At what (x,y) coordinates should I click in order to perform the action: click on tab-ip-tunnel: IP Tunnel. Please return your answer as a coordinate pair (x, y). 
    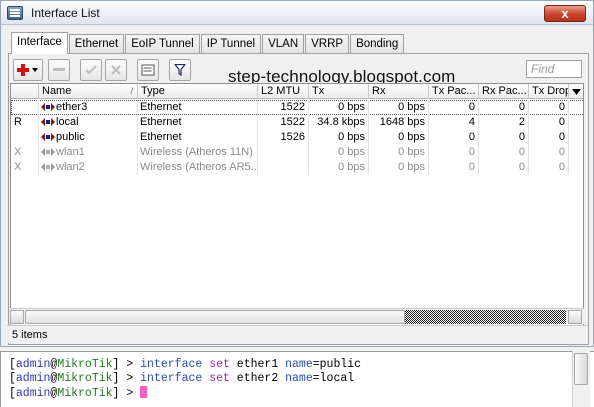
    Looking at the image, I should click on (231, 44).